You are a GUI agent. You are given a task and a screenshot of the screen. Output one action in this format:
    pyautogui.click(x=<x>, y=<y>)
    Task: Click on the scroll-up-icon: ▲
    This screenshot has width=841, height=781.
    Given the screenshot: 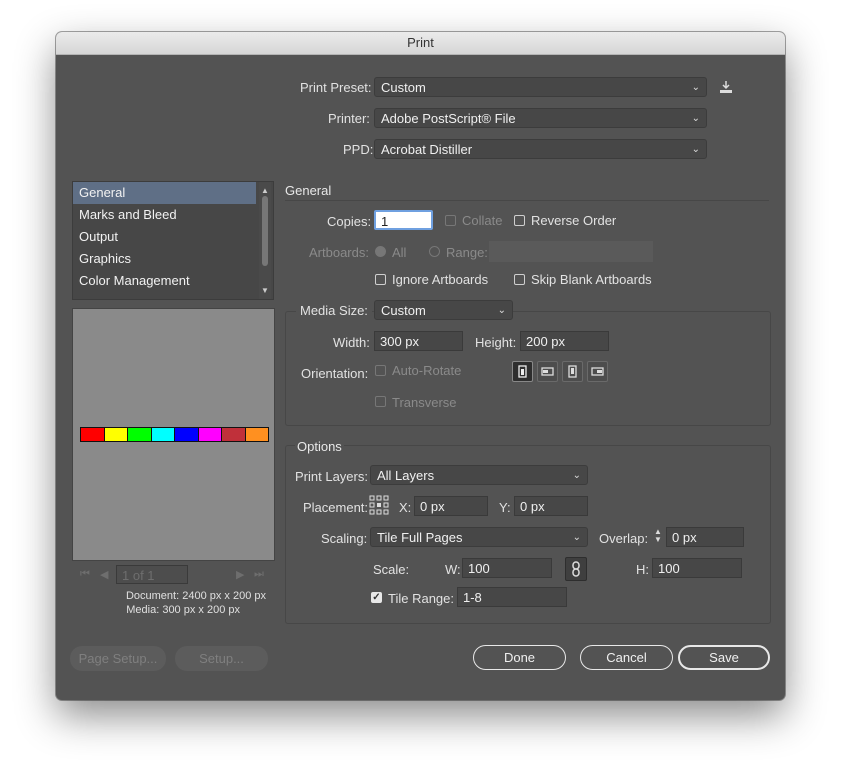 What is the action you would take?
    pyautogui.click(x=265, y=190)
    